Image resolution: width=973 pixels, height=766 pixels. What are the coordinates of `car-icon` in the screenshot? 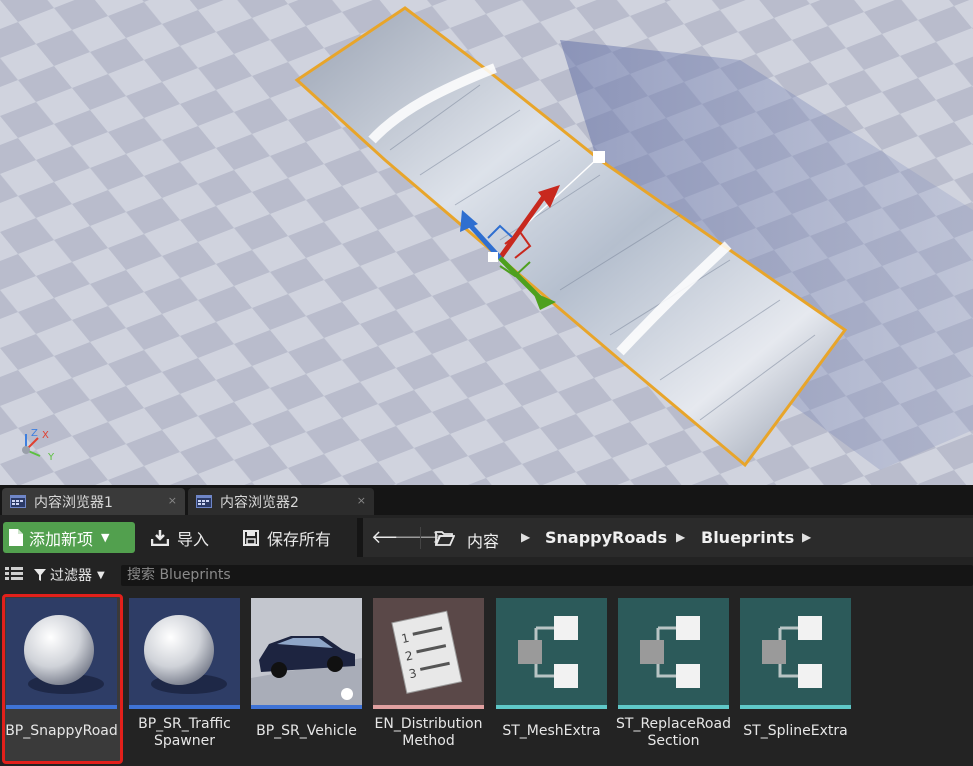 It's located at (306, 653).